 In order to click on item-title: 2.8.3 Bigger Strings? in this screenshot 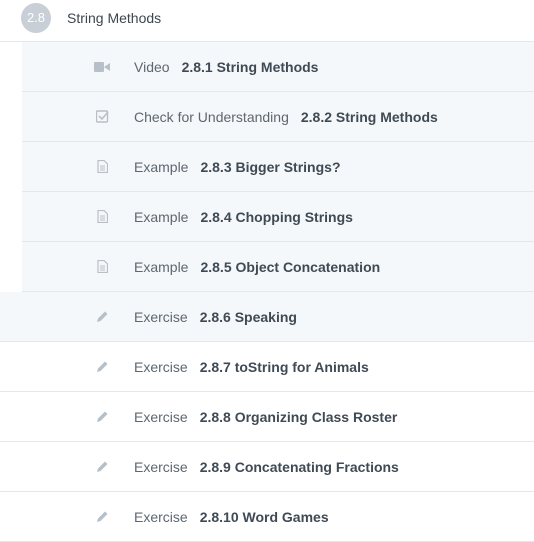, I will do `click(270, 167)`.